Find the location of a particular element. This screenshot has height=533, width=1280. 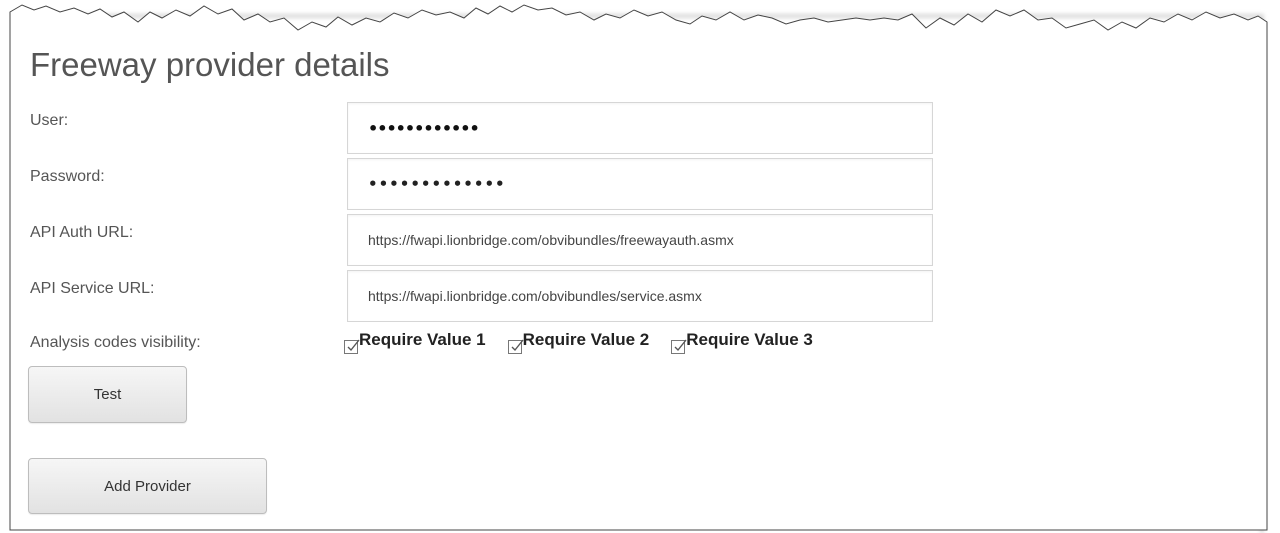

require-value-3-checkbox: Require Value 3 is located at coordinates (742, 342).